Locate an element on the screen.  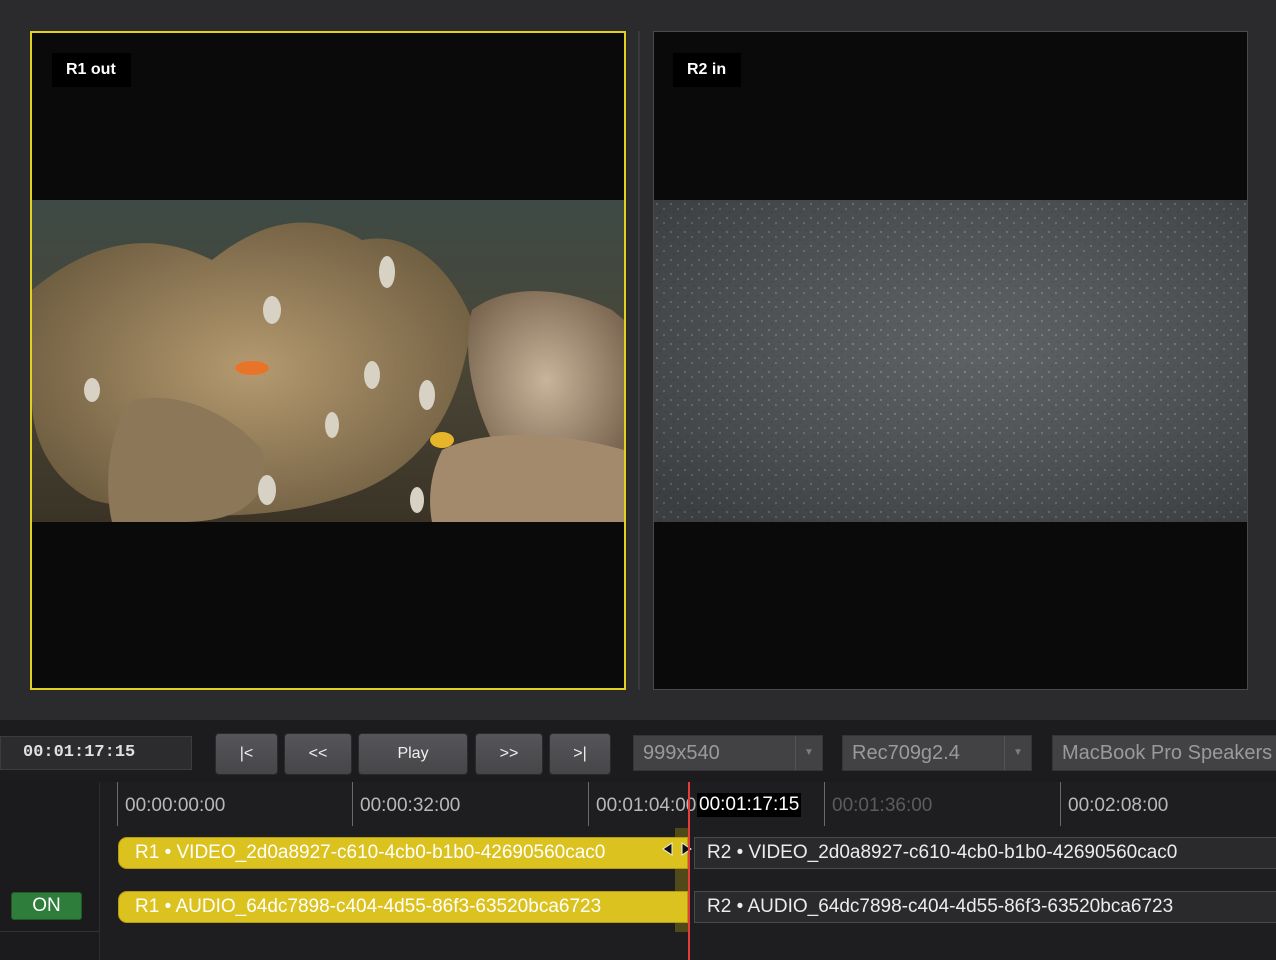
ruler-tick-label: 00:00:32:00 is located at coordinates (410, 805).